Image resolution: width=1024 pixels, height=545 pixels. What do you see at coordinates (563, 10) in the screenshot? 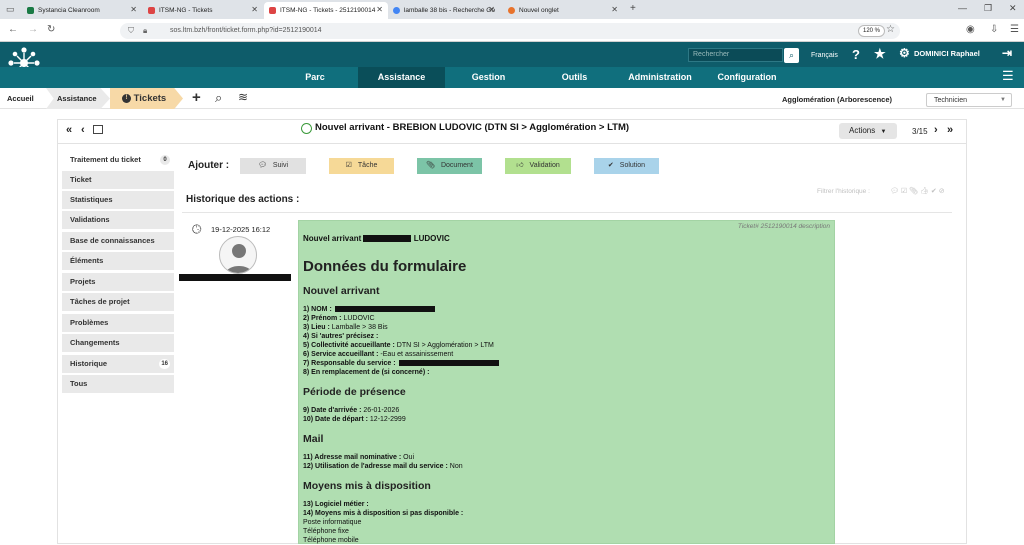
I see `browser-tab: Nouvel onglet ✕` at bounding box center [563, 10].